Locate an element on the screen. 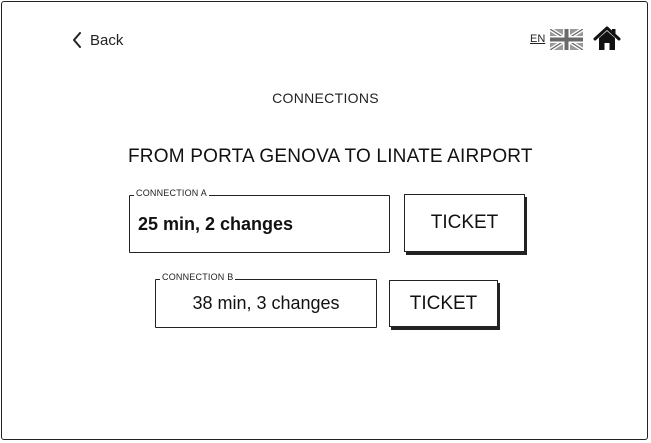 This screenshot has height=443, width=651. connection-a-summary: 25 min, 2 changes is located at coordinates (216, 223).